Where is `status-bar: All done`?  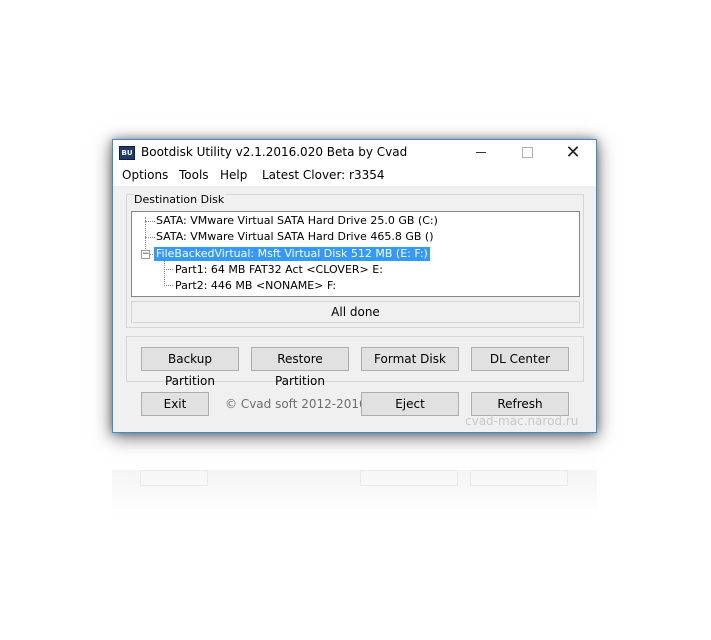
status-bar: All done is located at coordinates (355, 312).